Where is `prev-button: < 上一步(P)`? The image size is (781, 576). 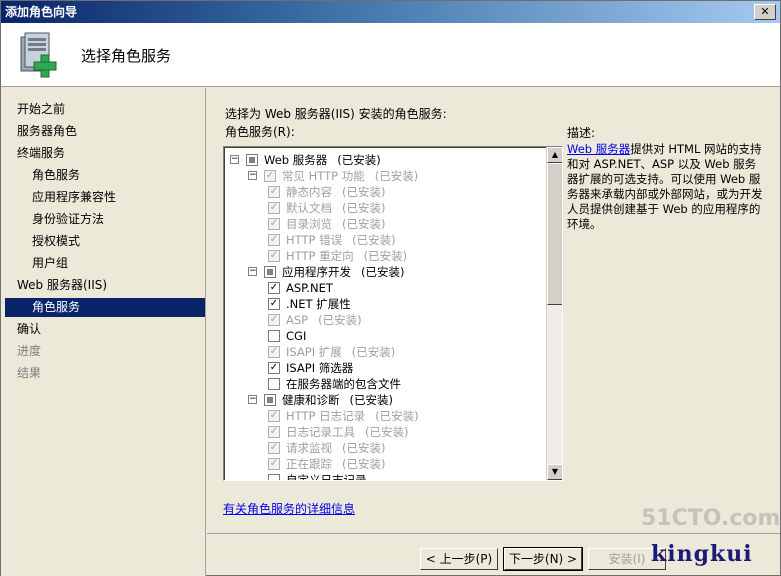 prev-button: < 上一步(P) is located at coordinates (459, 559).